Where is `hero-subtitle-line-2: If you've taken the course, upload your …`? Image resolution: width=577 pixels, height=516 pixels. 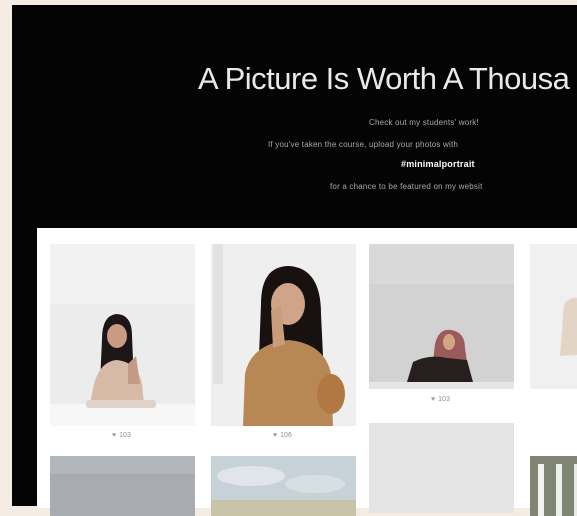 hero-subtitle-line-2: If you've taken the course, upload your … is located at coordinates (363, 144).